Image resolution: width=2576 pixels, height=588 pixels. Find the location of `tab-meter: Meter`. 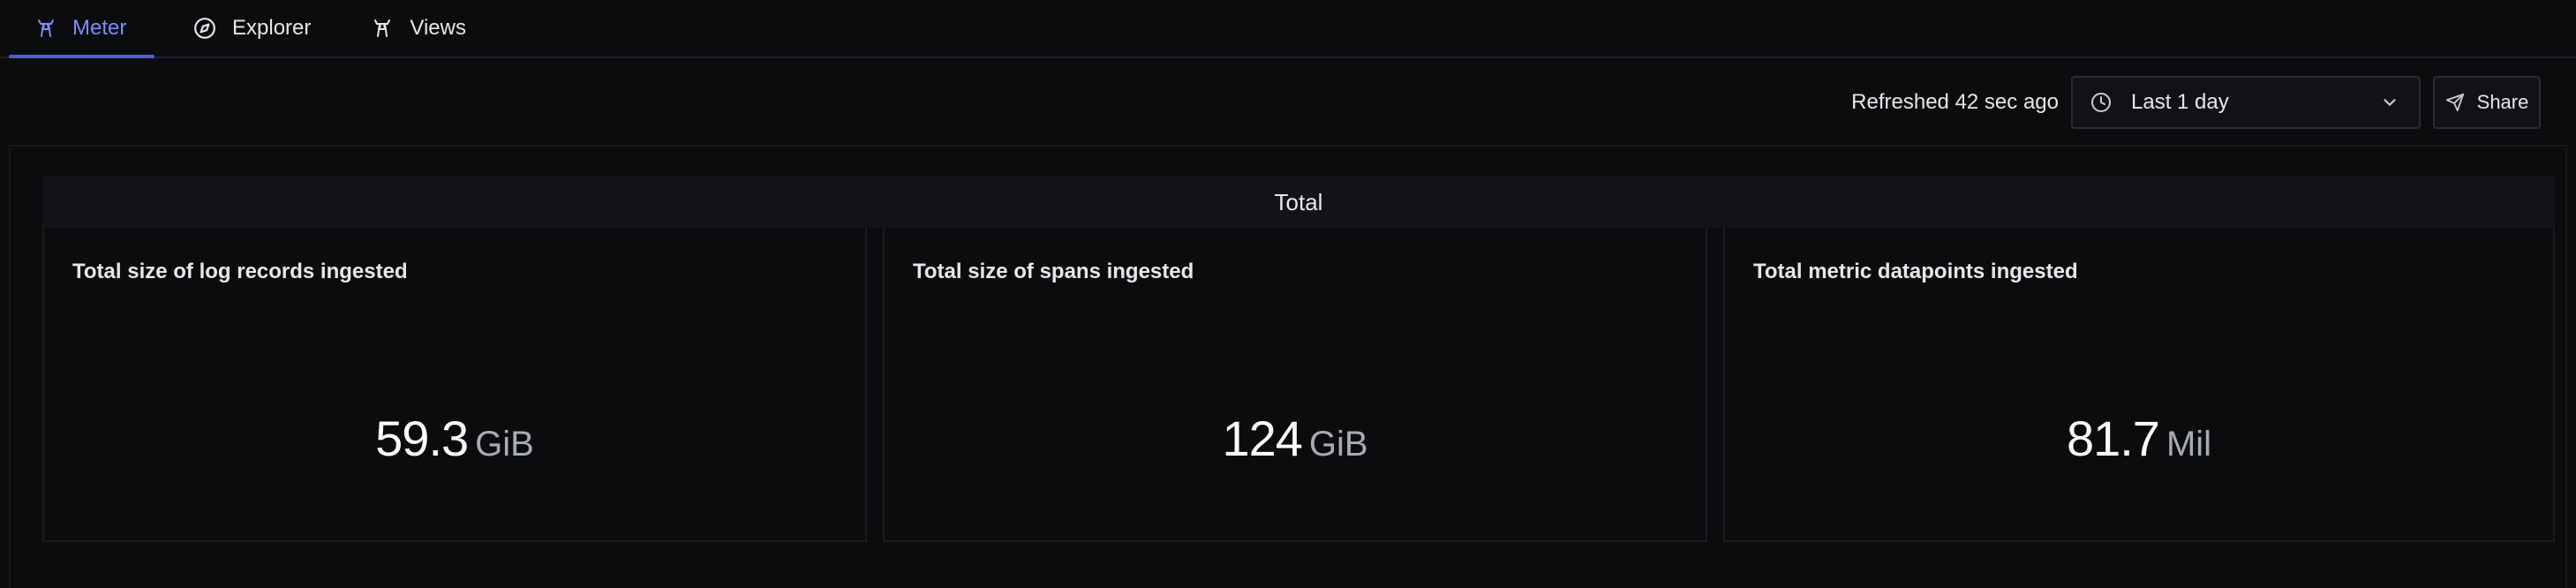

tab-meter: Meter is located at coordinates (77, 29).